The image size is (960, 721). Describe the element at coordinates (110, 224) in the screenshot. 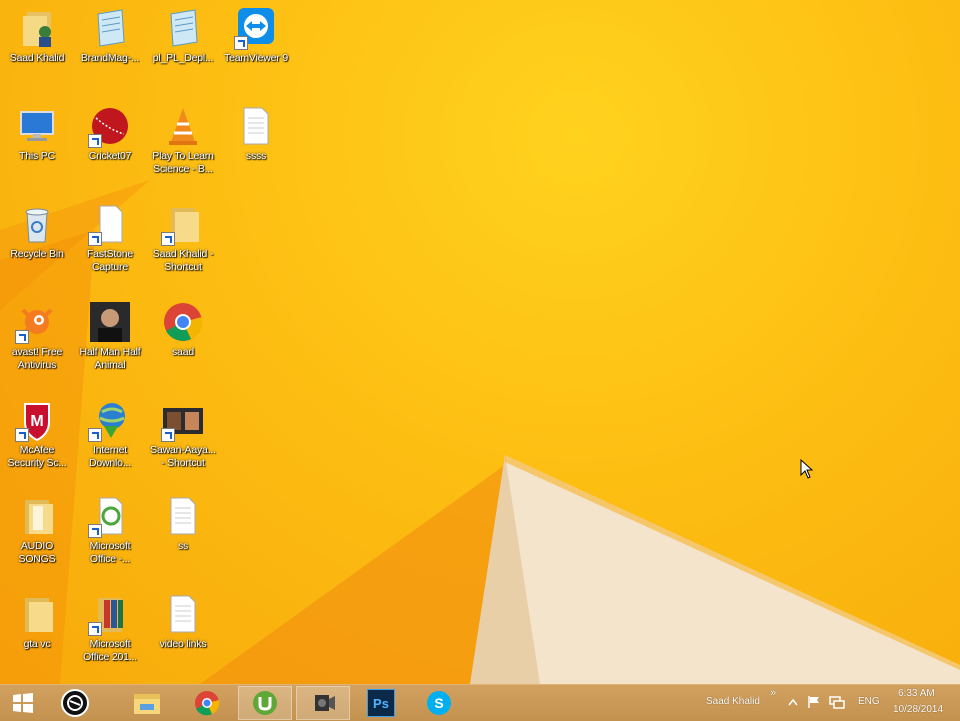

I see `document-icon` at that location.